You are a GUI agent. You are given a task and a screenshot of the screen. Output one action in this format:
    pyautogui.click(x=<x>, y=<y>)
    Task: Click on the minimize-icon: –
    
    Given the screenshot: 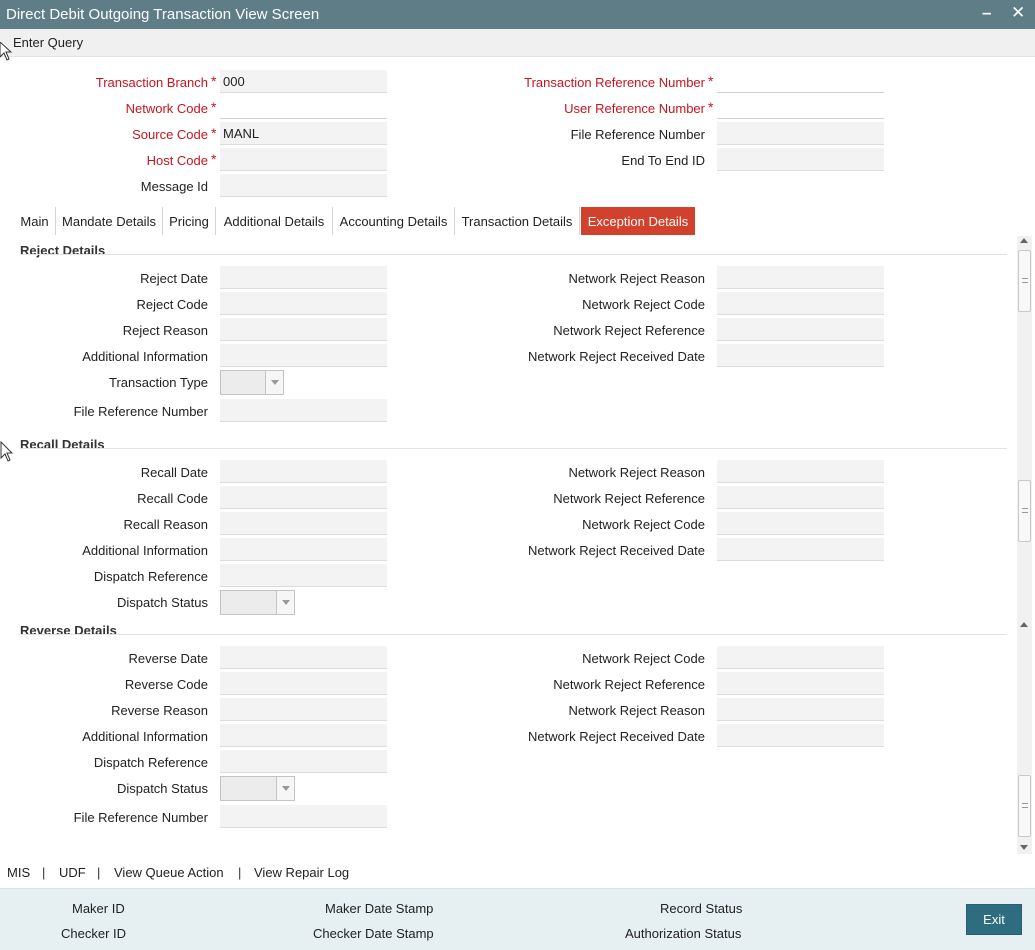 What is the action you would take?
    pyautogui.click(x=986, y=13)
    